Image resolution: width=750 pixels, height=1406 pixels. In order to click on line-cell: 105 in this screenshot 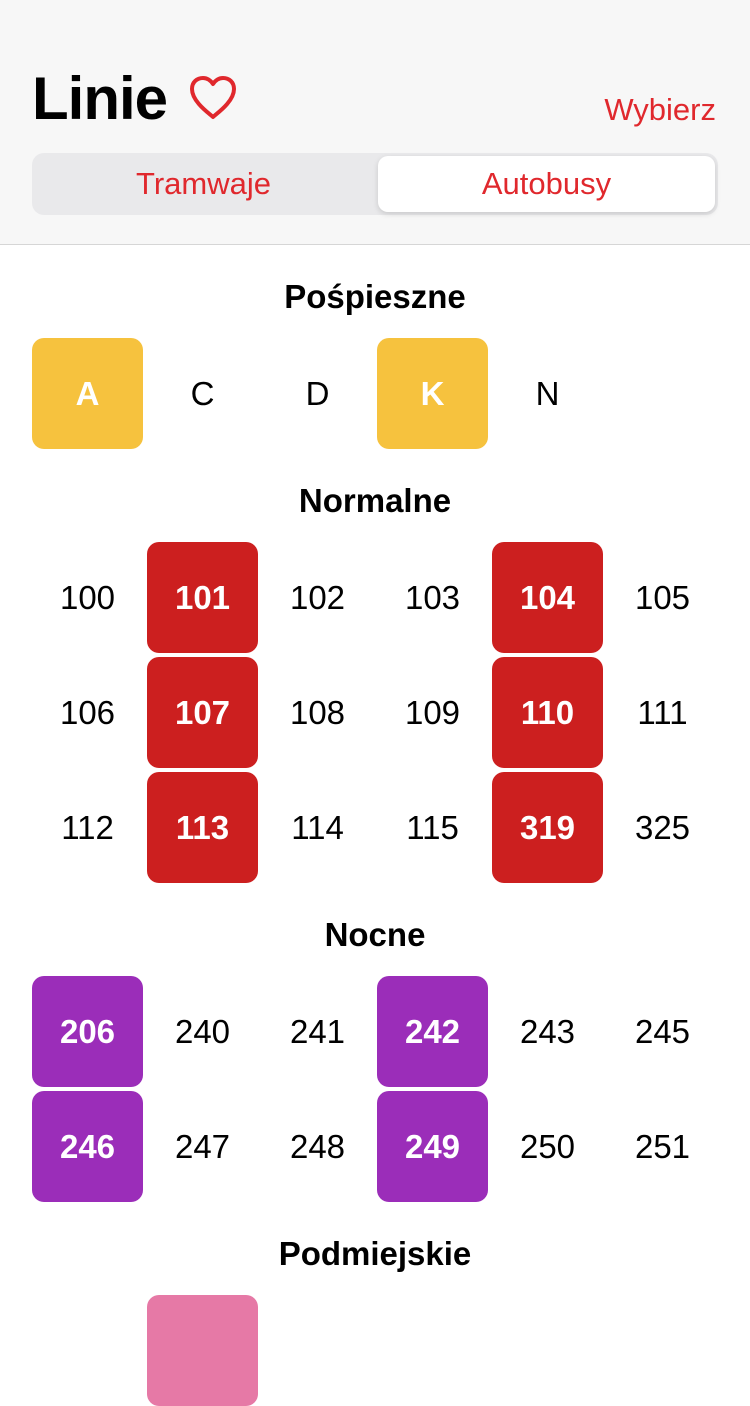, I will do `click(662, 597)`.